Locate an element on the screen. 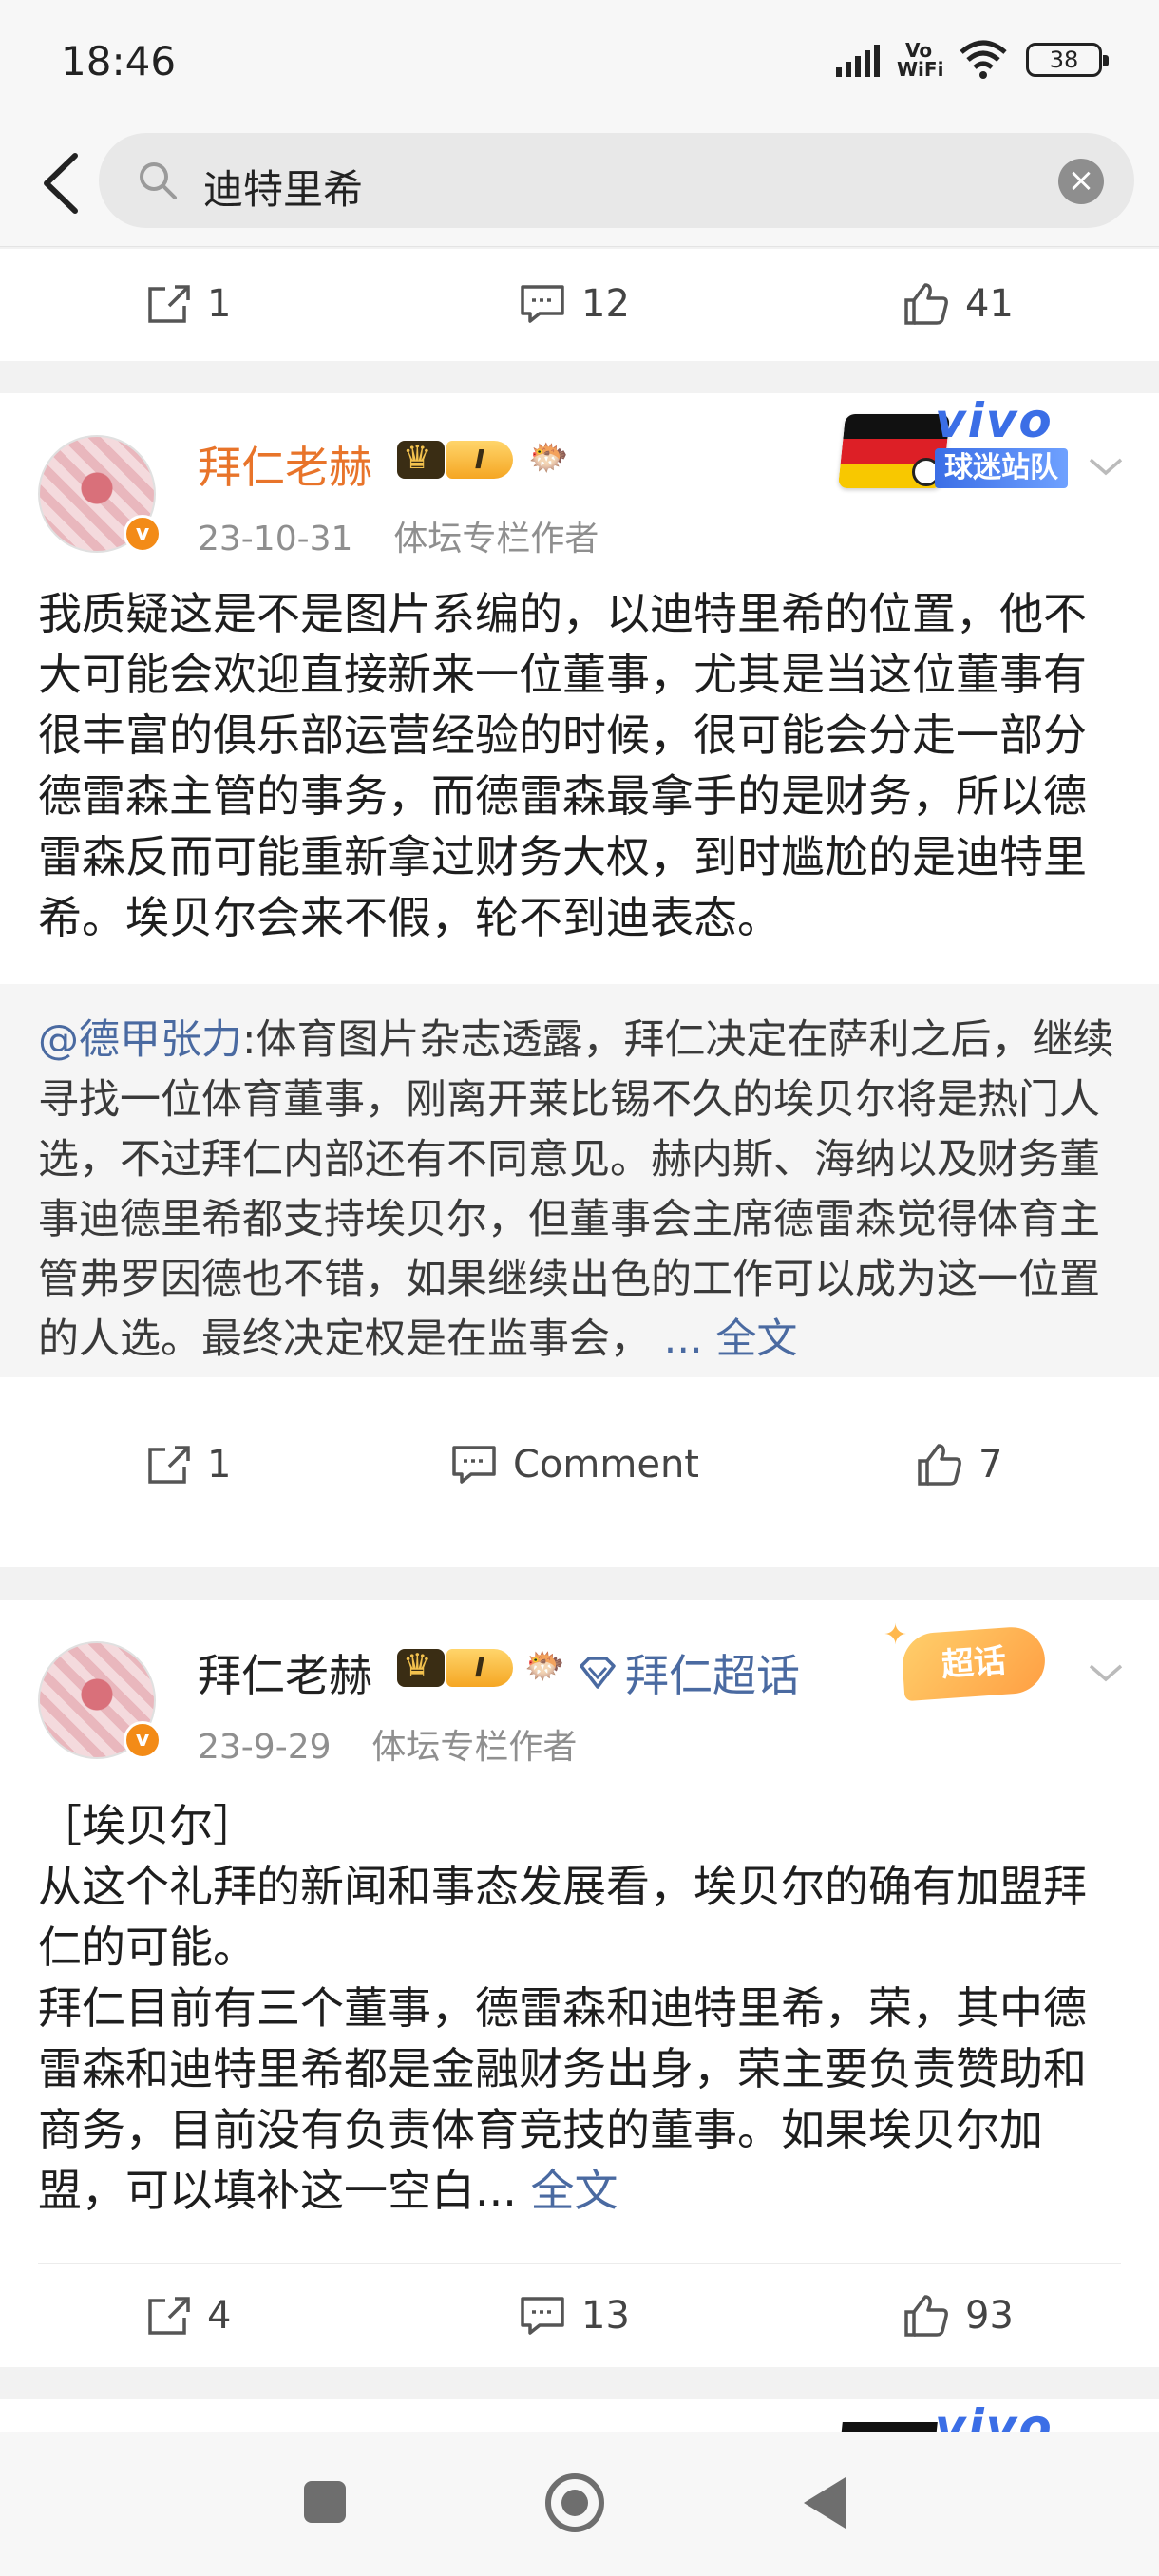 The width and height of the screenshot is (1159, 2576). signal-icon is located at coordinates (858, 60).